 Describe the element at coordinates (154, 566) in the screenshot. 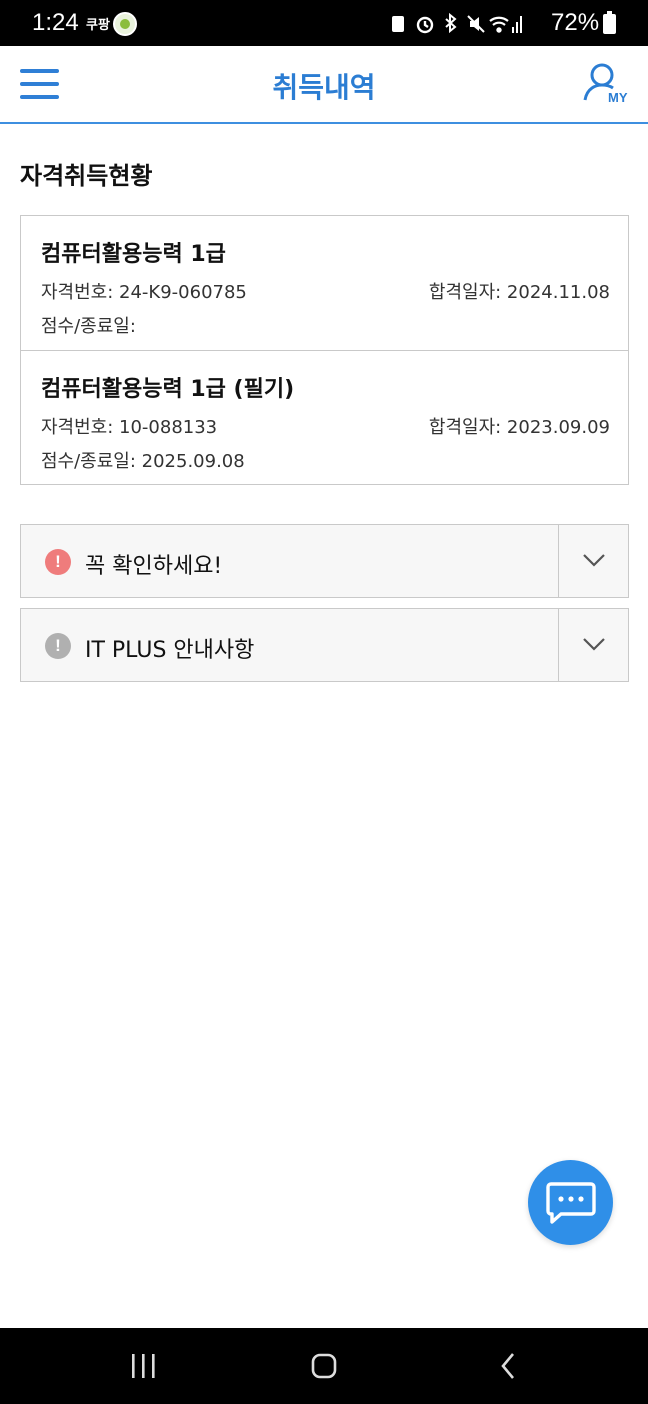

I see `accordion-title: 꼭 확인하세요!` at that location.